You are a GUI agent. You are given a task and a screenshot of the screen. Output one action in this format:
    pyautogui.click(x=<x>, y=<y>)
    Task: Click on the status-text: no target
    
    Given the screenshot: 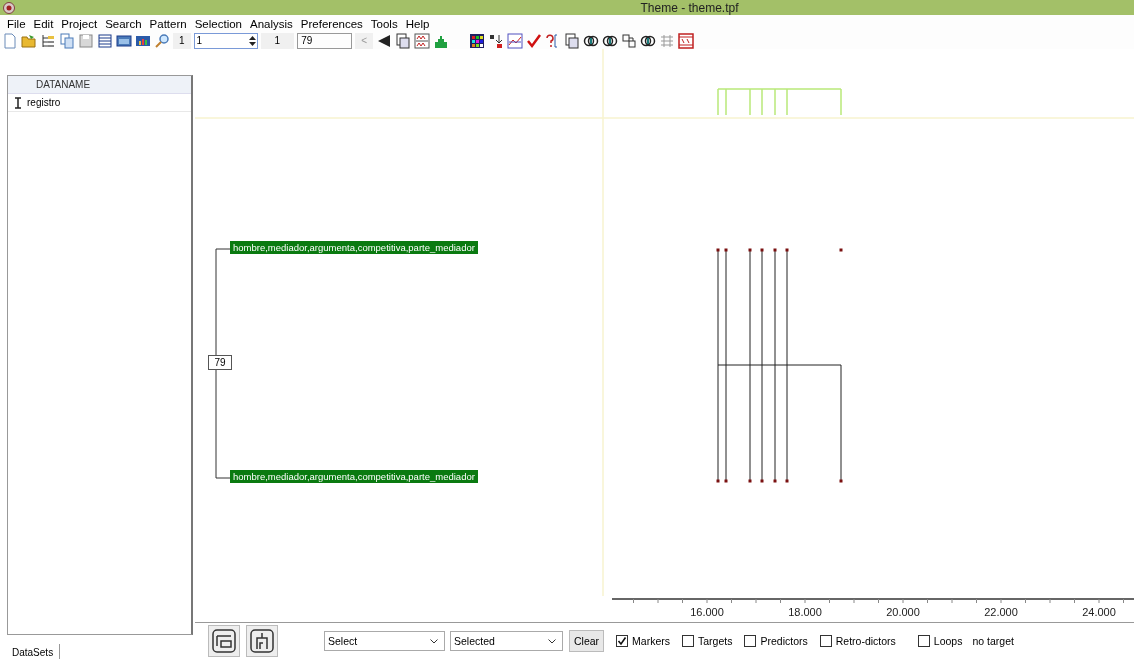 What is the action you would take?
    pyautogui.click(x=993, y=641)
    